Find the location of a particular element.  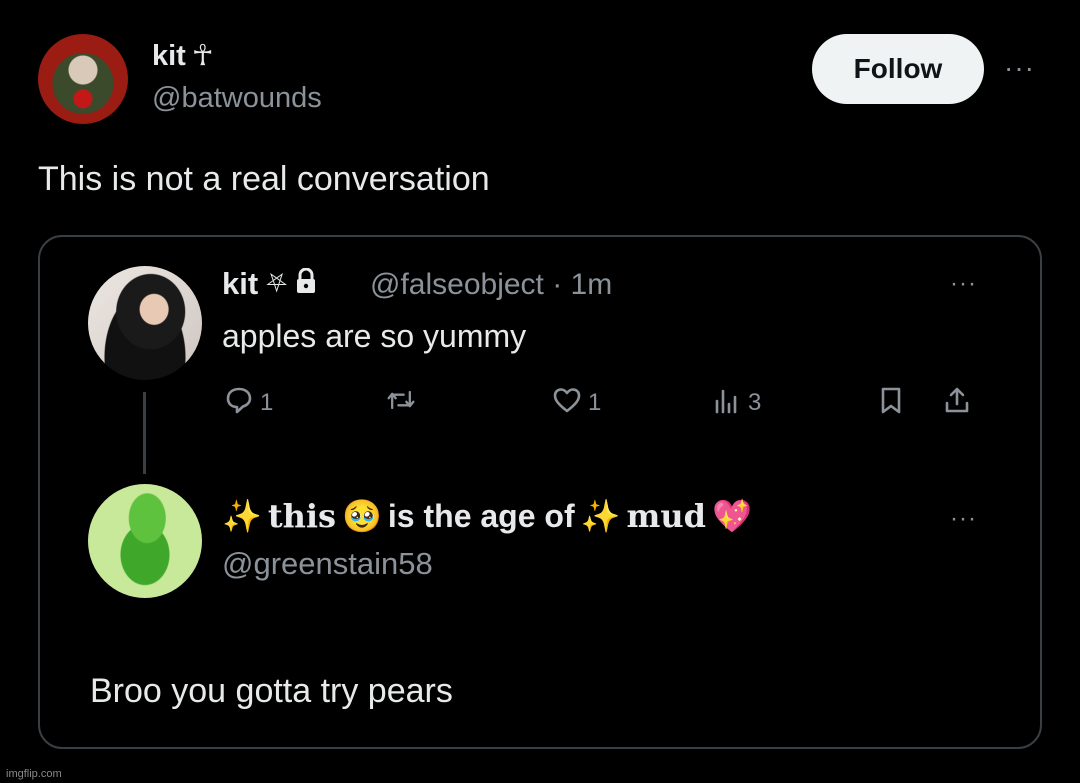

more-options-icon: ··· is located at coordinates (1019, 68).